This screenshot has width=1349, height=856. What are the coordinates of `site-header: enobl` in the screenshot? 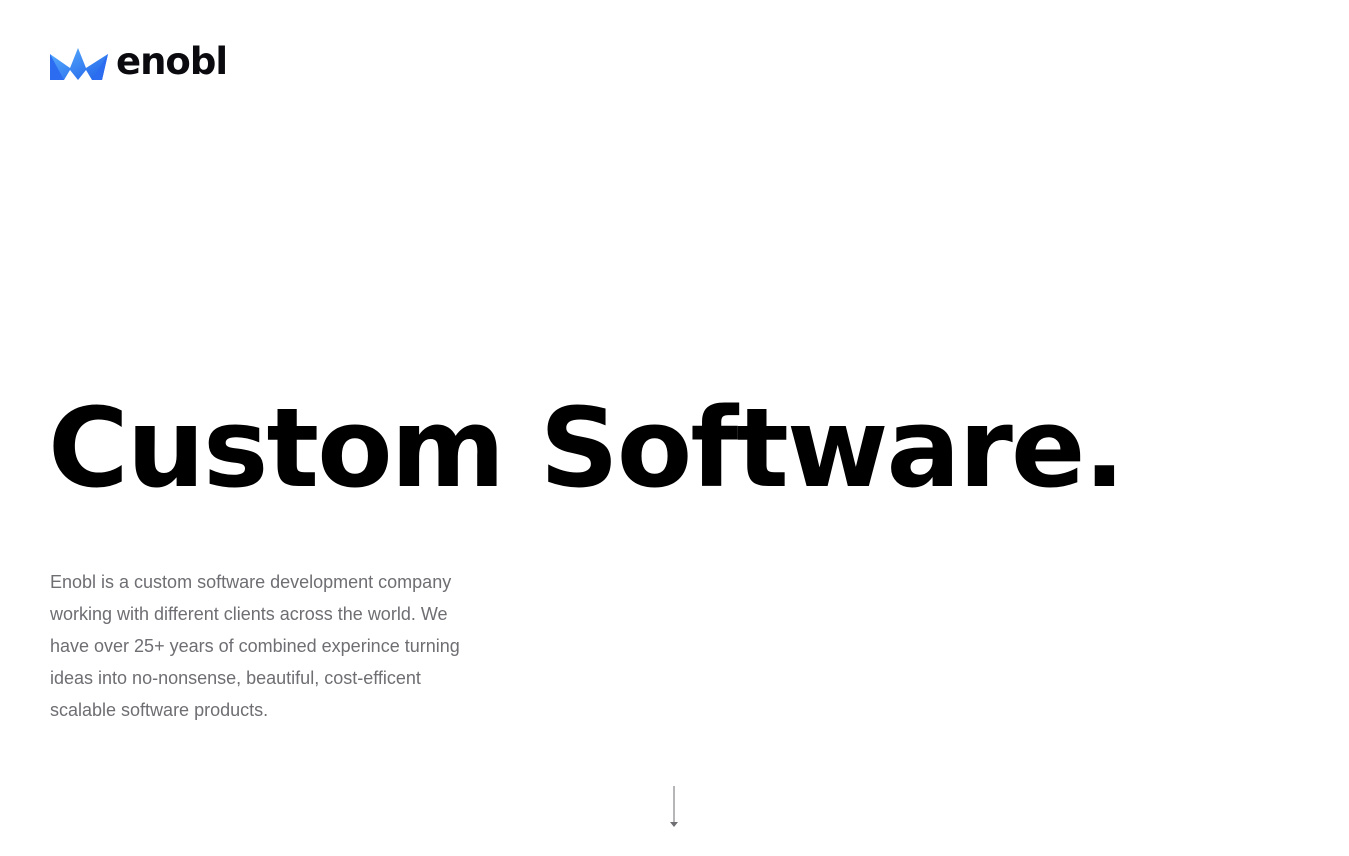 It's located at (139, 61).